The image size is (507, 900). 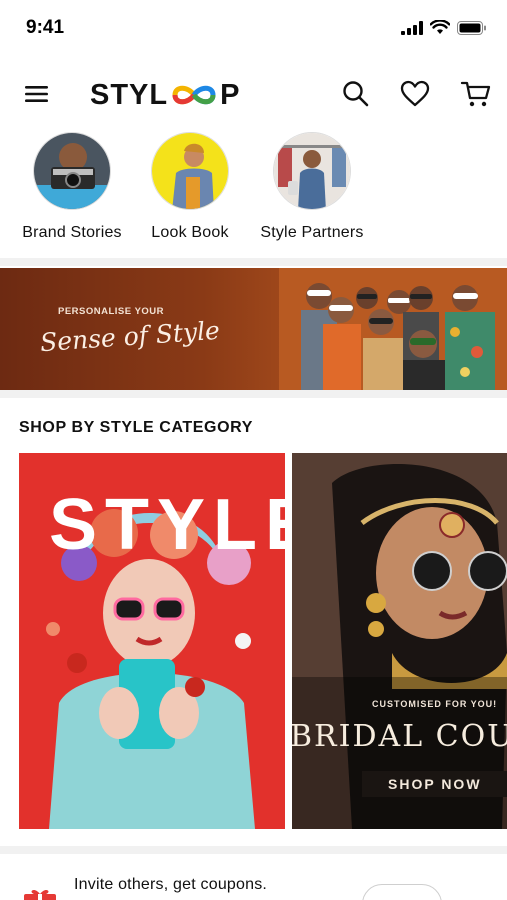 I want to click on wifi-icon, so click(x=440, y=27).